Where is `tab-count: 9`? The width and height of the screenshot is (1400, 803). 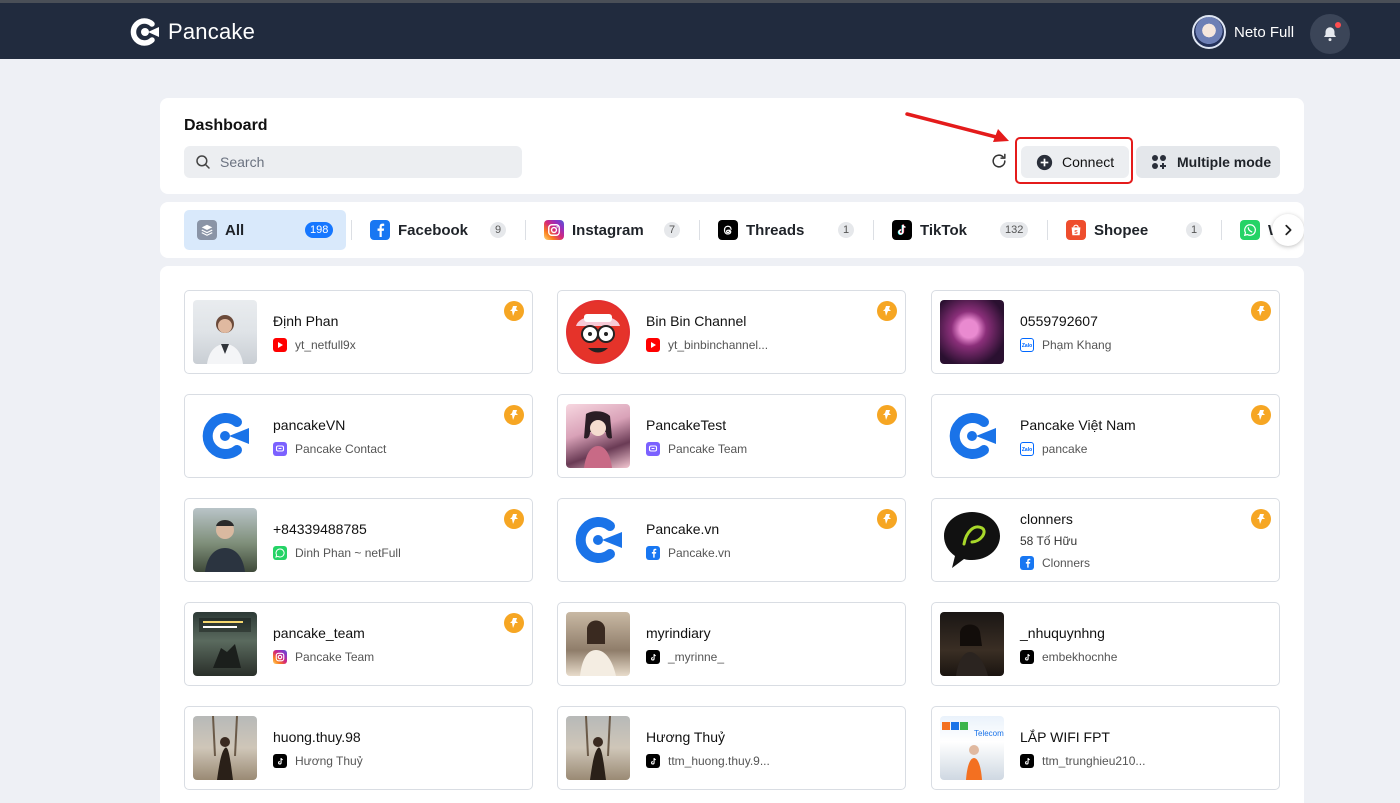
tab-count: 9 is located at coordinates (498, 230).